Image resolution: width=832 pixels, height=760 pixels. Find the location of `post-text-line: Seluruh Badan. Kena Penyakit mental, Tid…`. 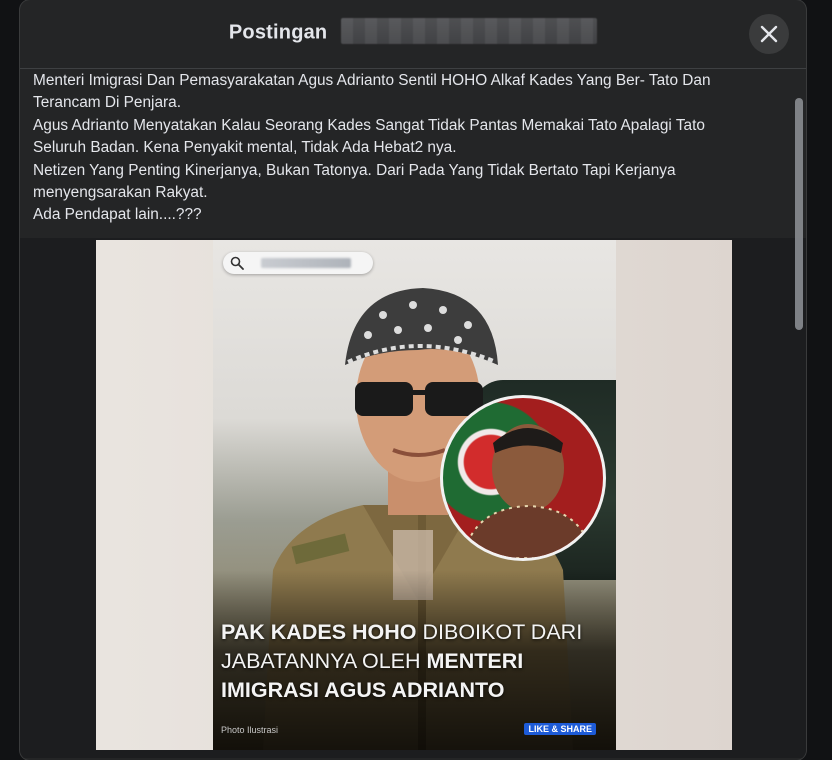

post-text-line: Seluruh Badan. Kena Penyakit mental, Tid… is located at coordinates (245, 148).